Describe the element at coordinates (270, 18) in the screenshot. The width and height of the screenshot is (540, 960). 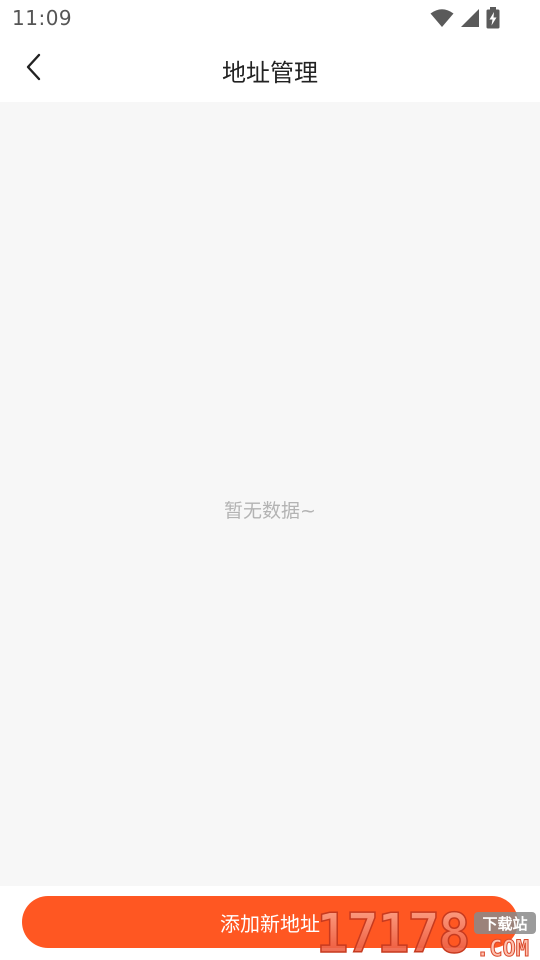
I see `status-bar: 11:09` at that location.